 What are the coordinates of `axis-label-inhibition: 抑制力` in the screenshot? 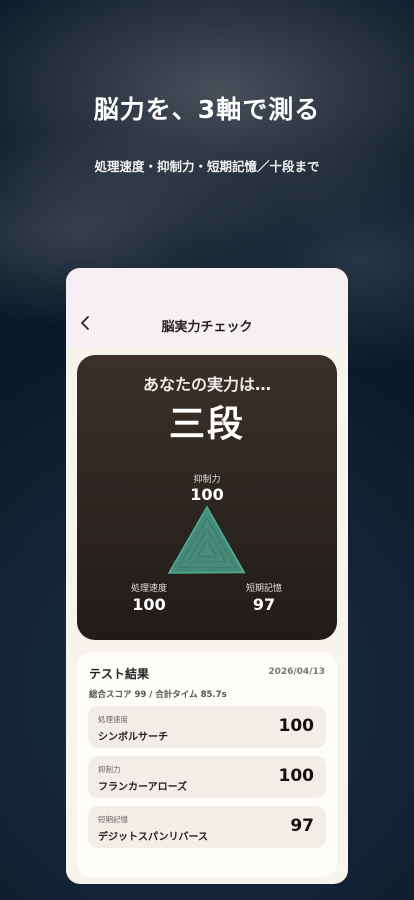 It's located at (207, 480).